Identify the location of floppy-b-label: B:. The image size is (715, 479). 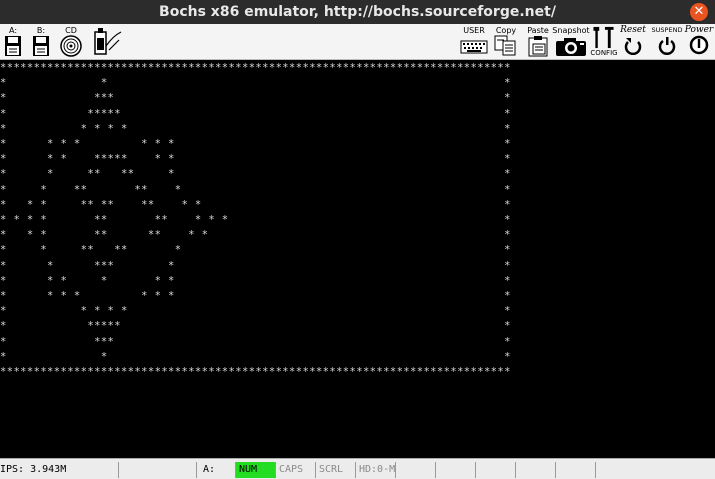
(41, 30).